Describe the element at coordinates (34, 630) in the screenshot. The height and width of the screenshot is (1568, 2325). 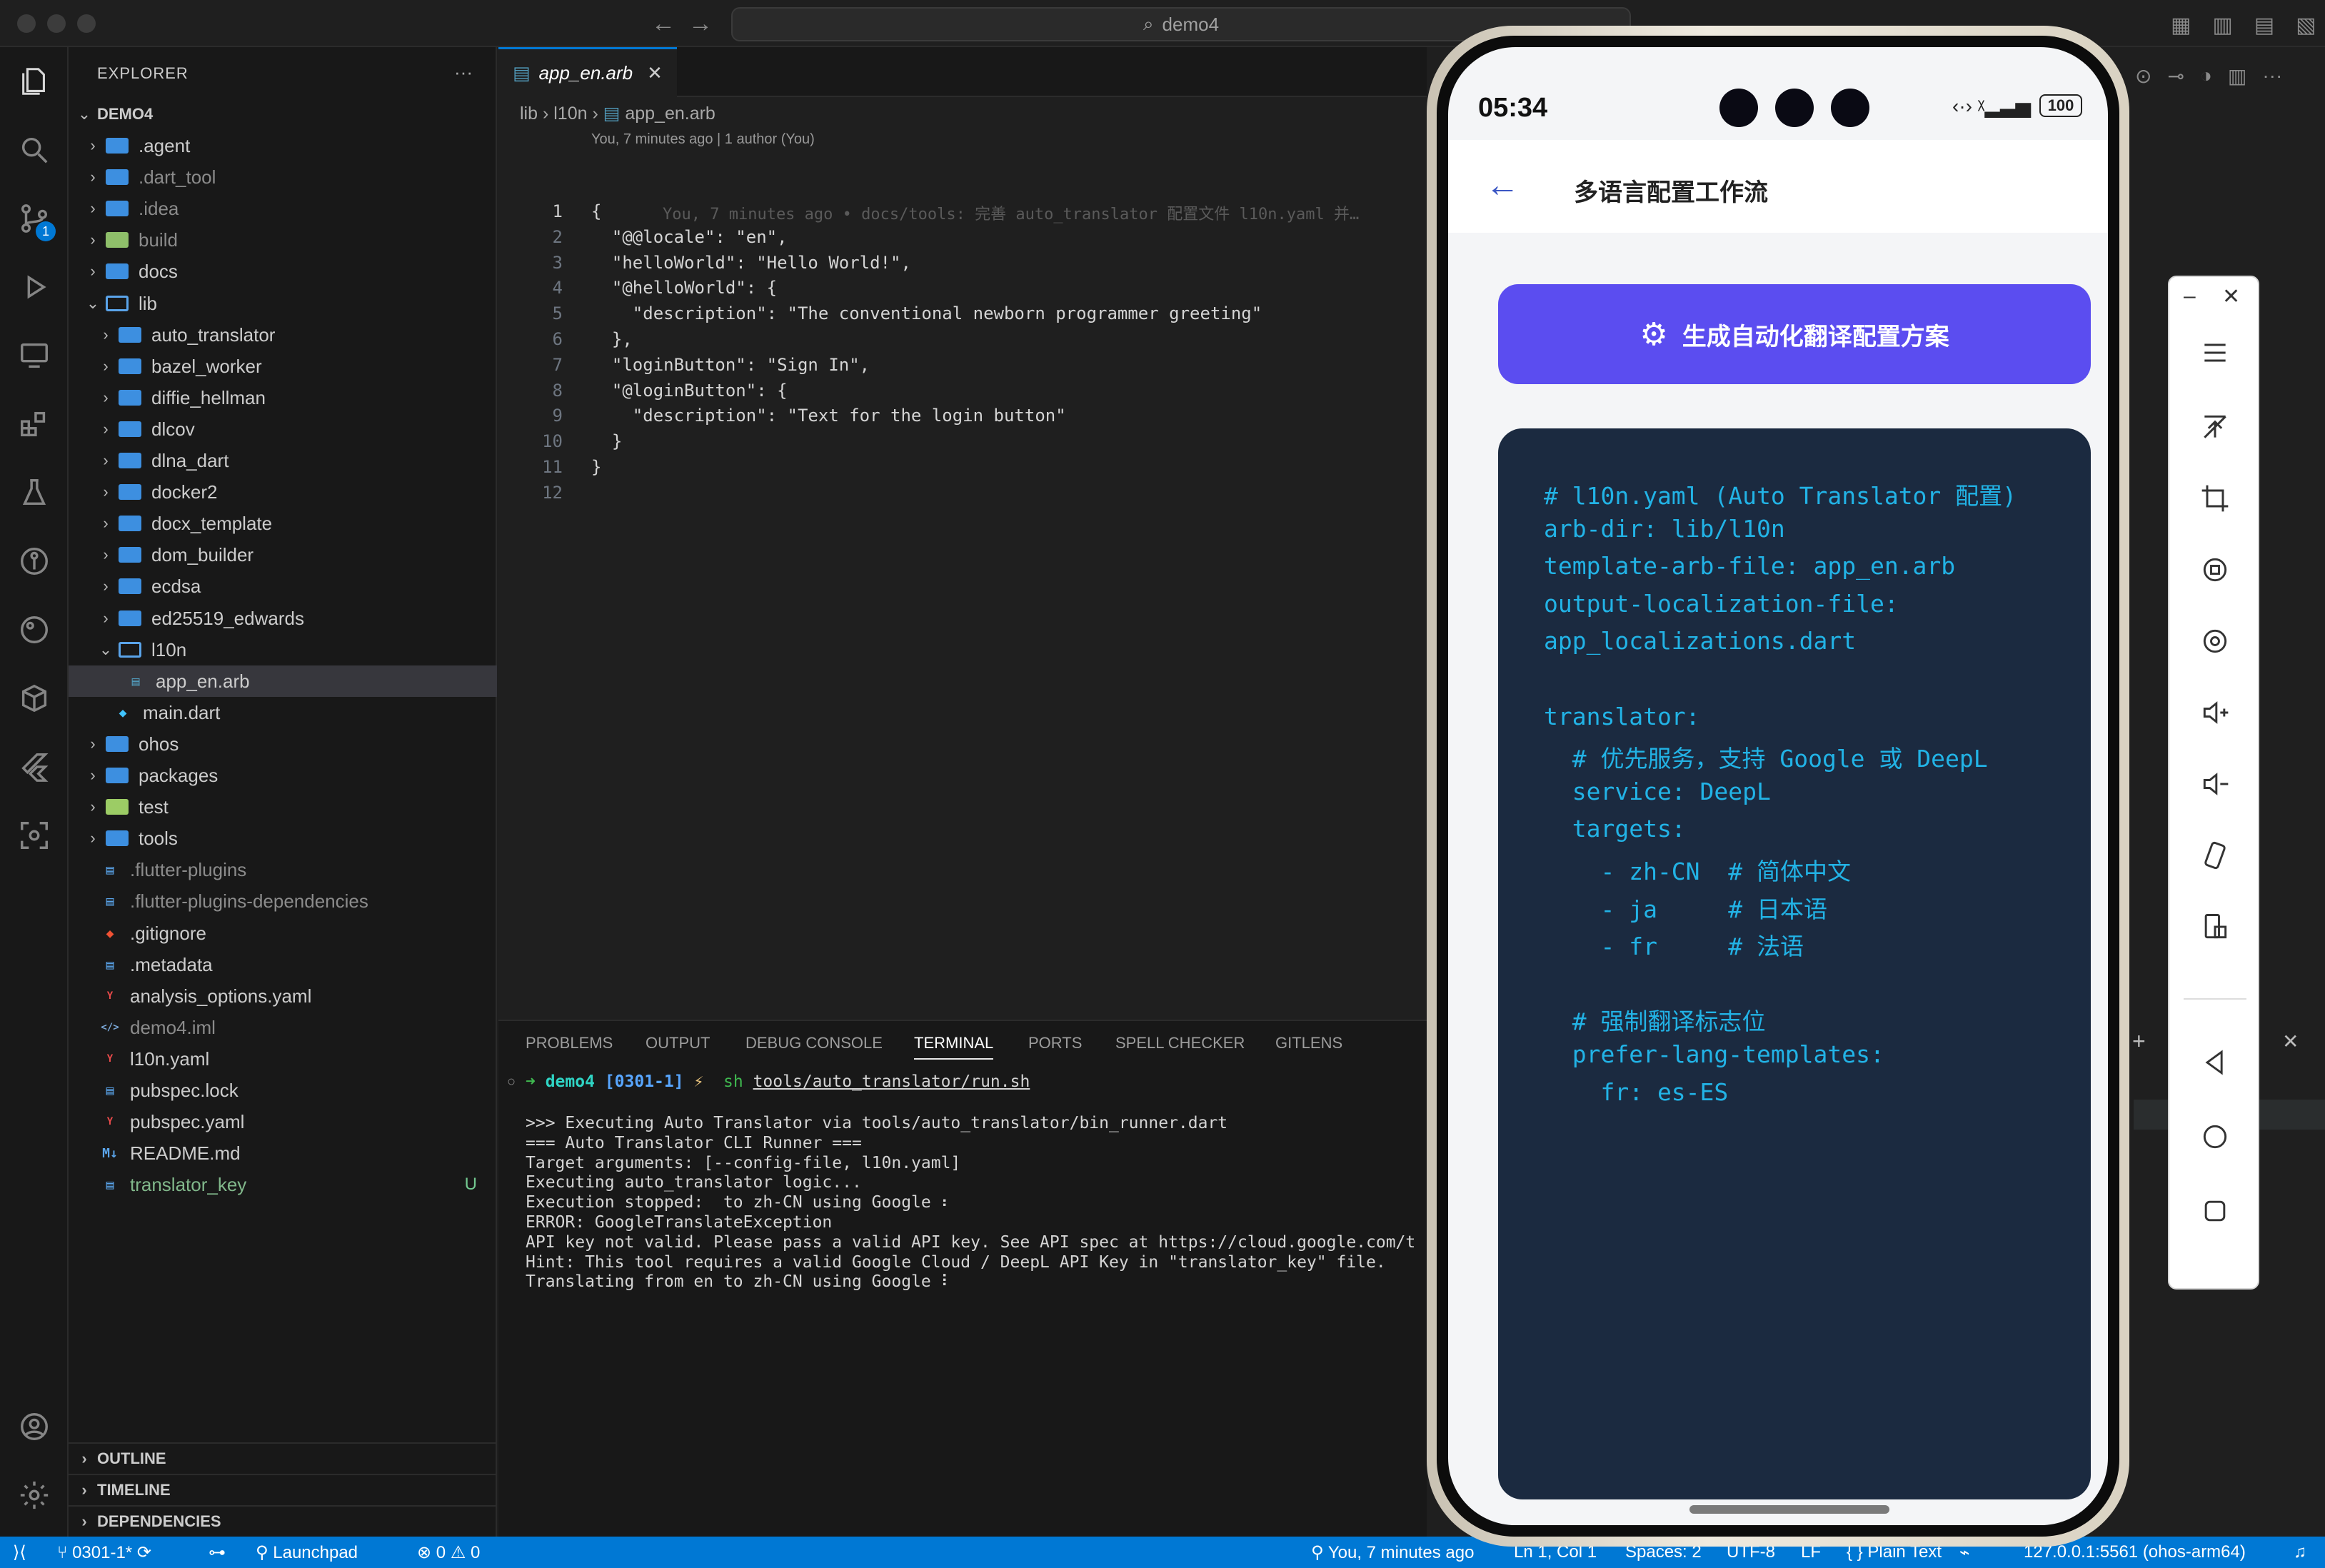
I see `gitlens-icon` at that location.